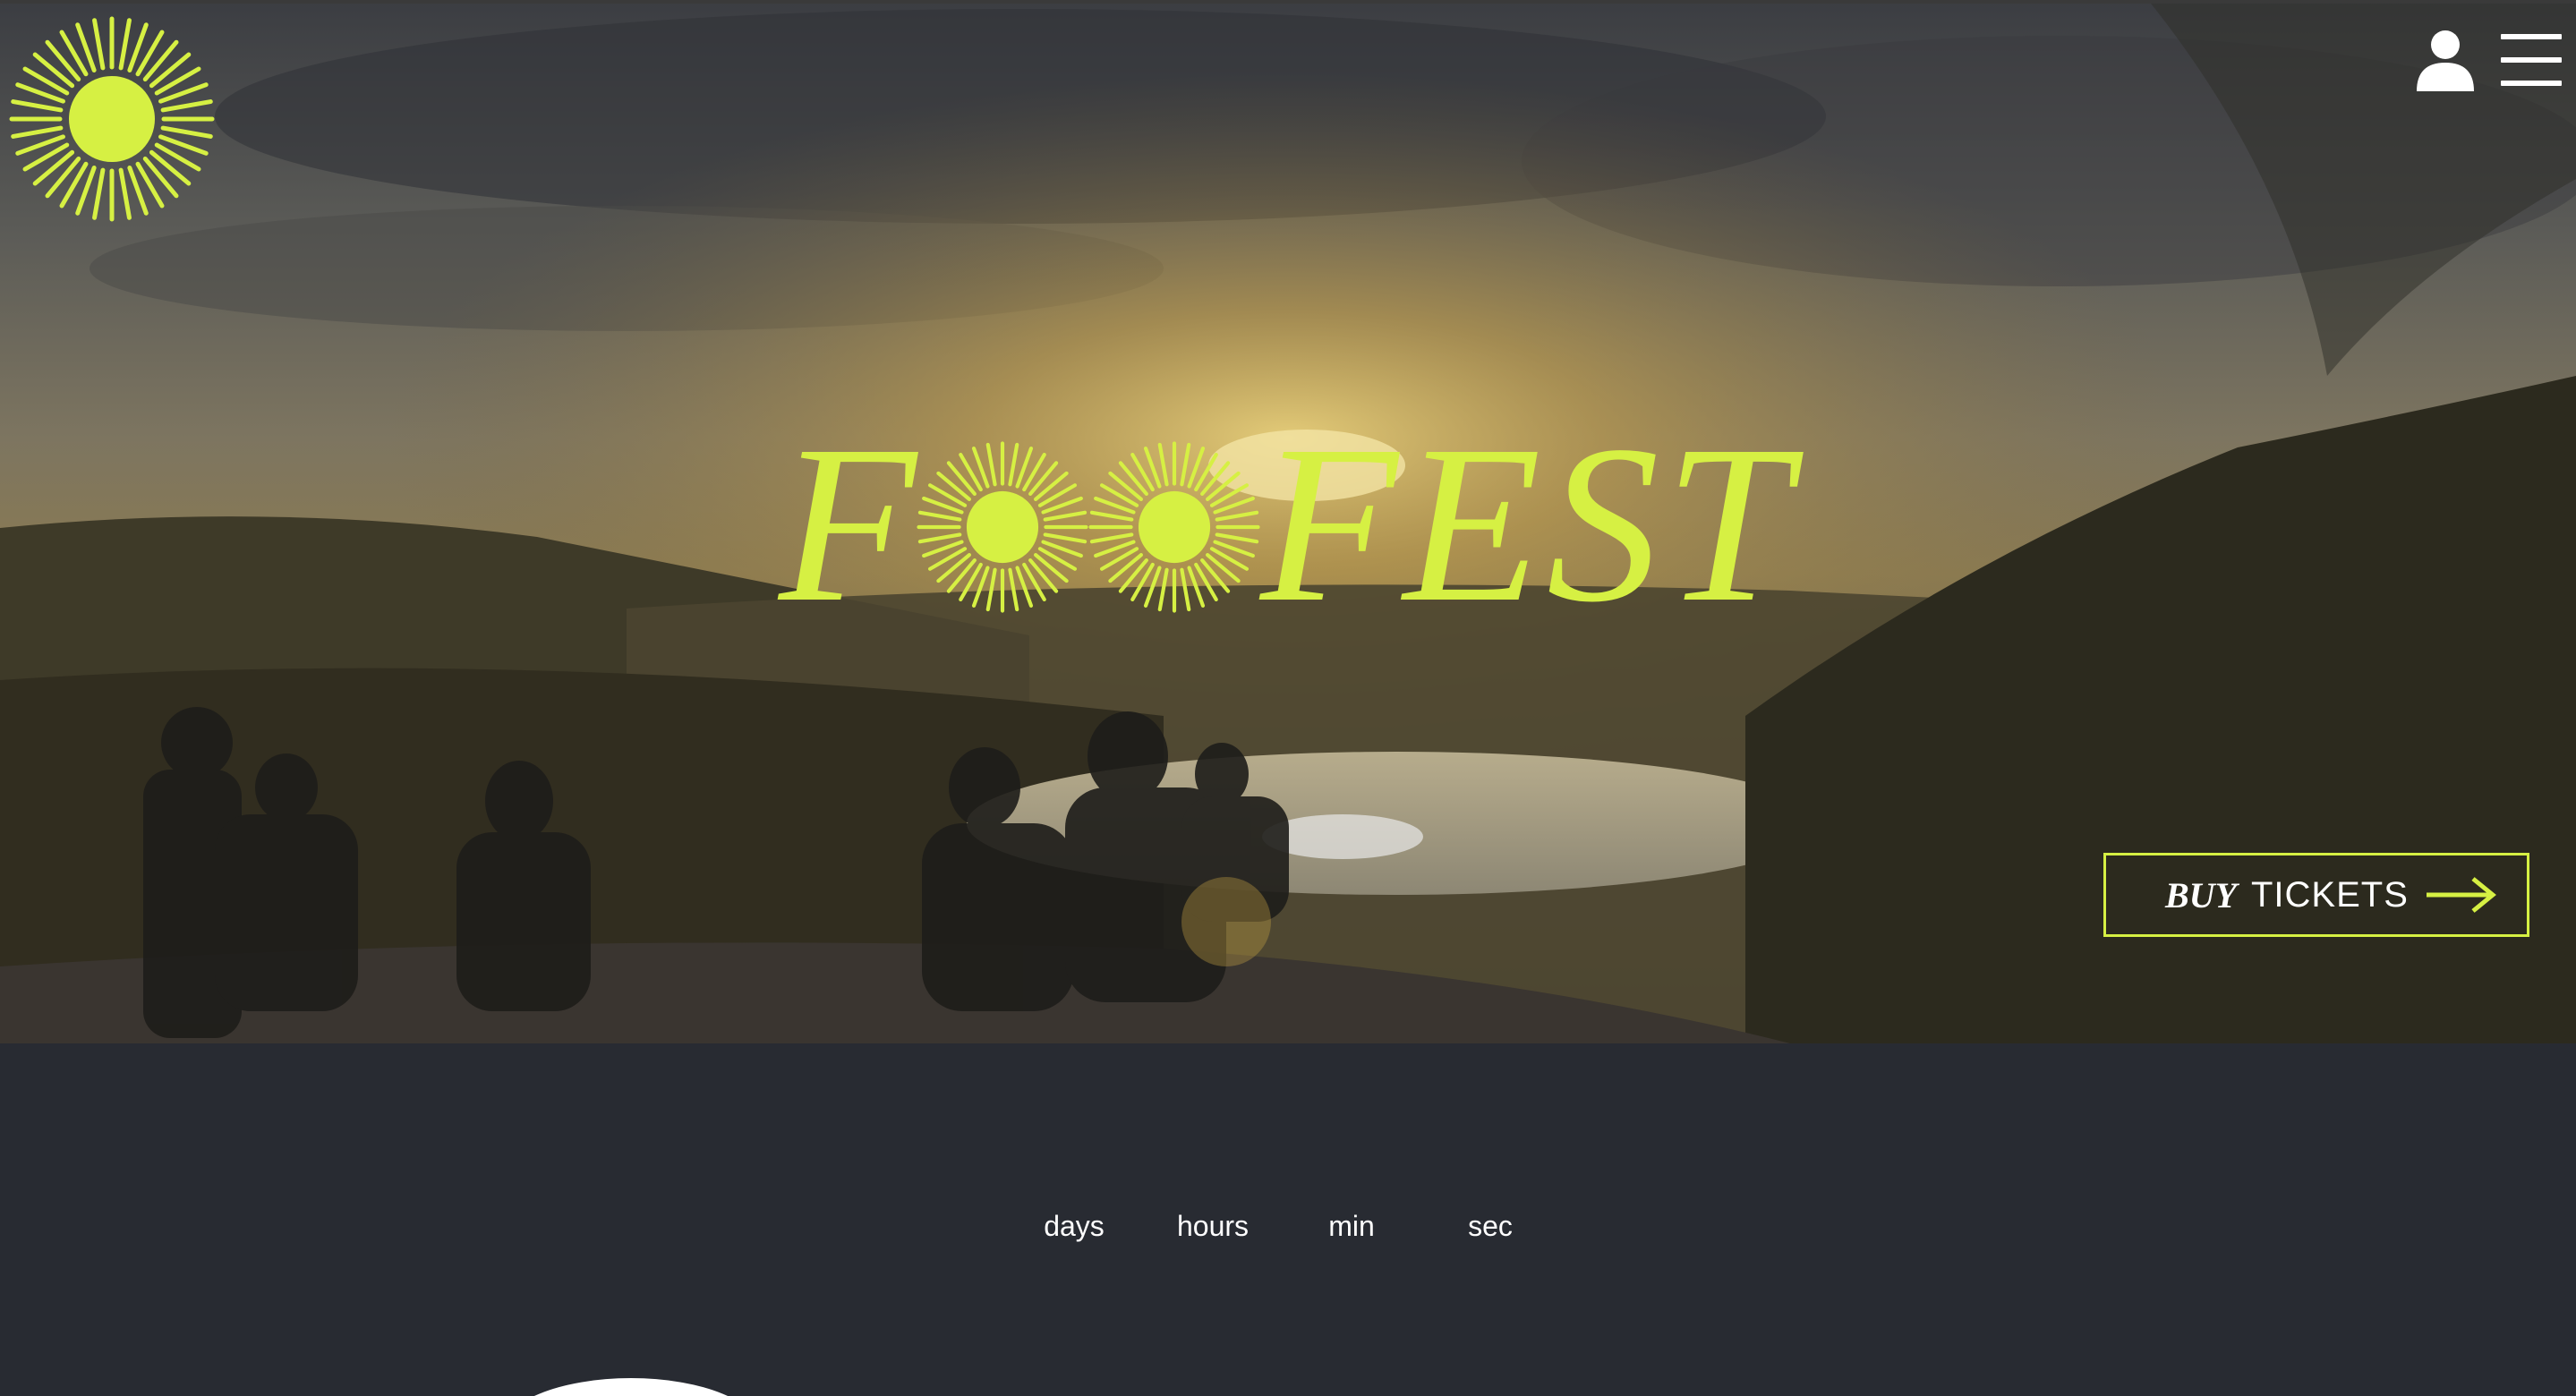 The height and width of the screenshot is (1396, 2576). What do you see at coordinates (1351, 1226) in the screenshot?
I see `countdown-min-label: min` at bounding box center [1351, 1226].